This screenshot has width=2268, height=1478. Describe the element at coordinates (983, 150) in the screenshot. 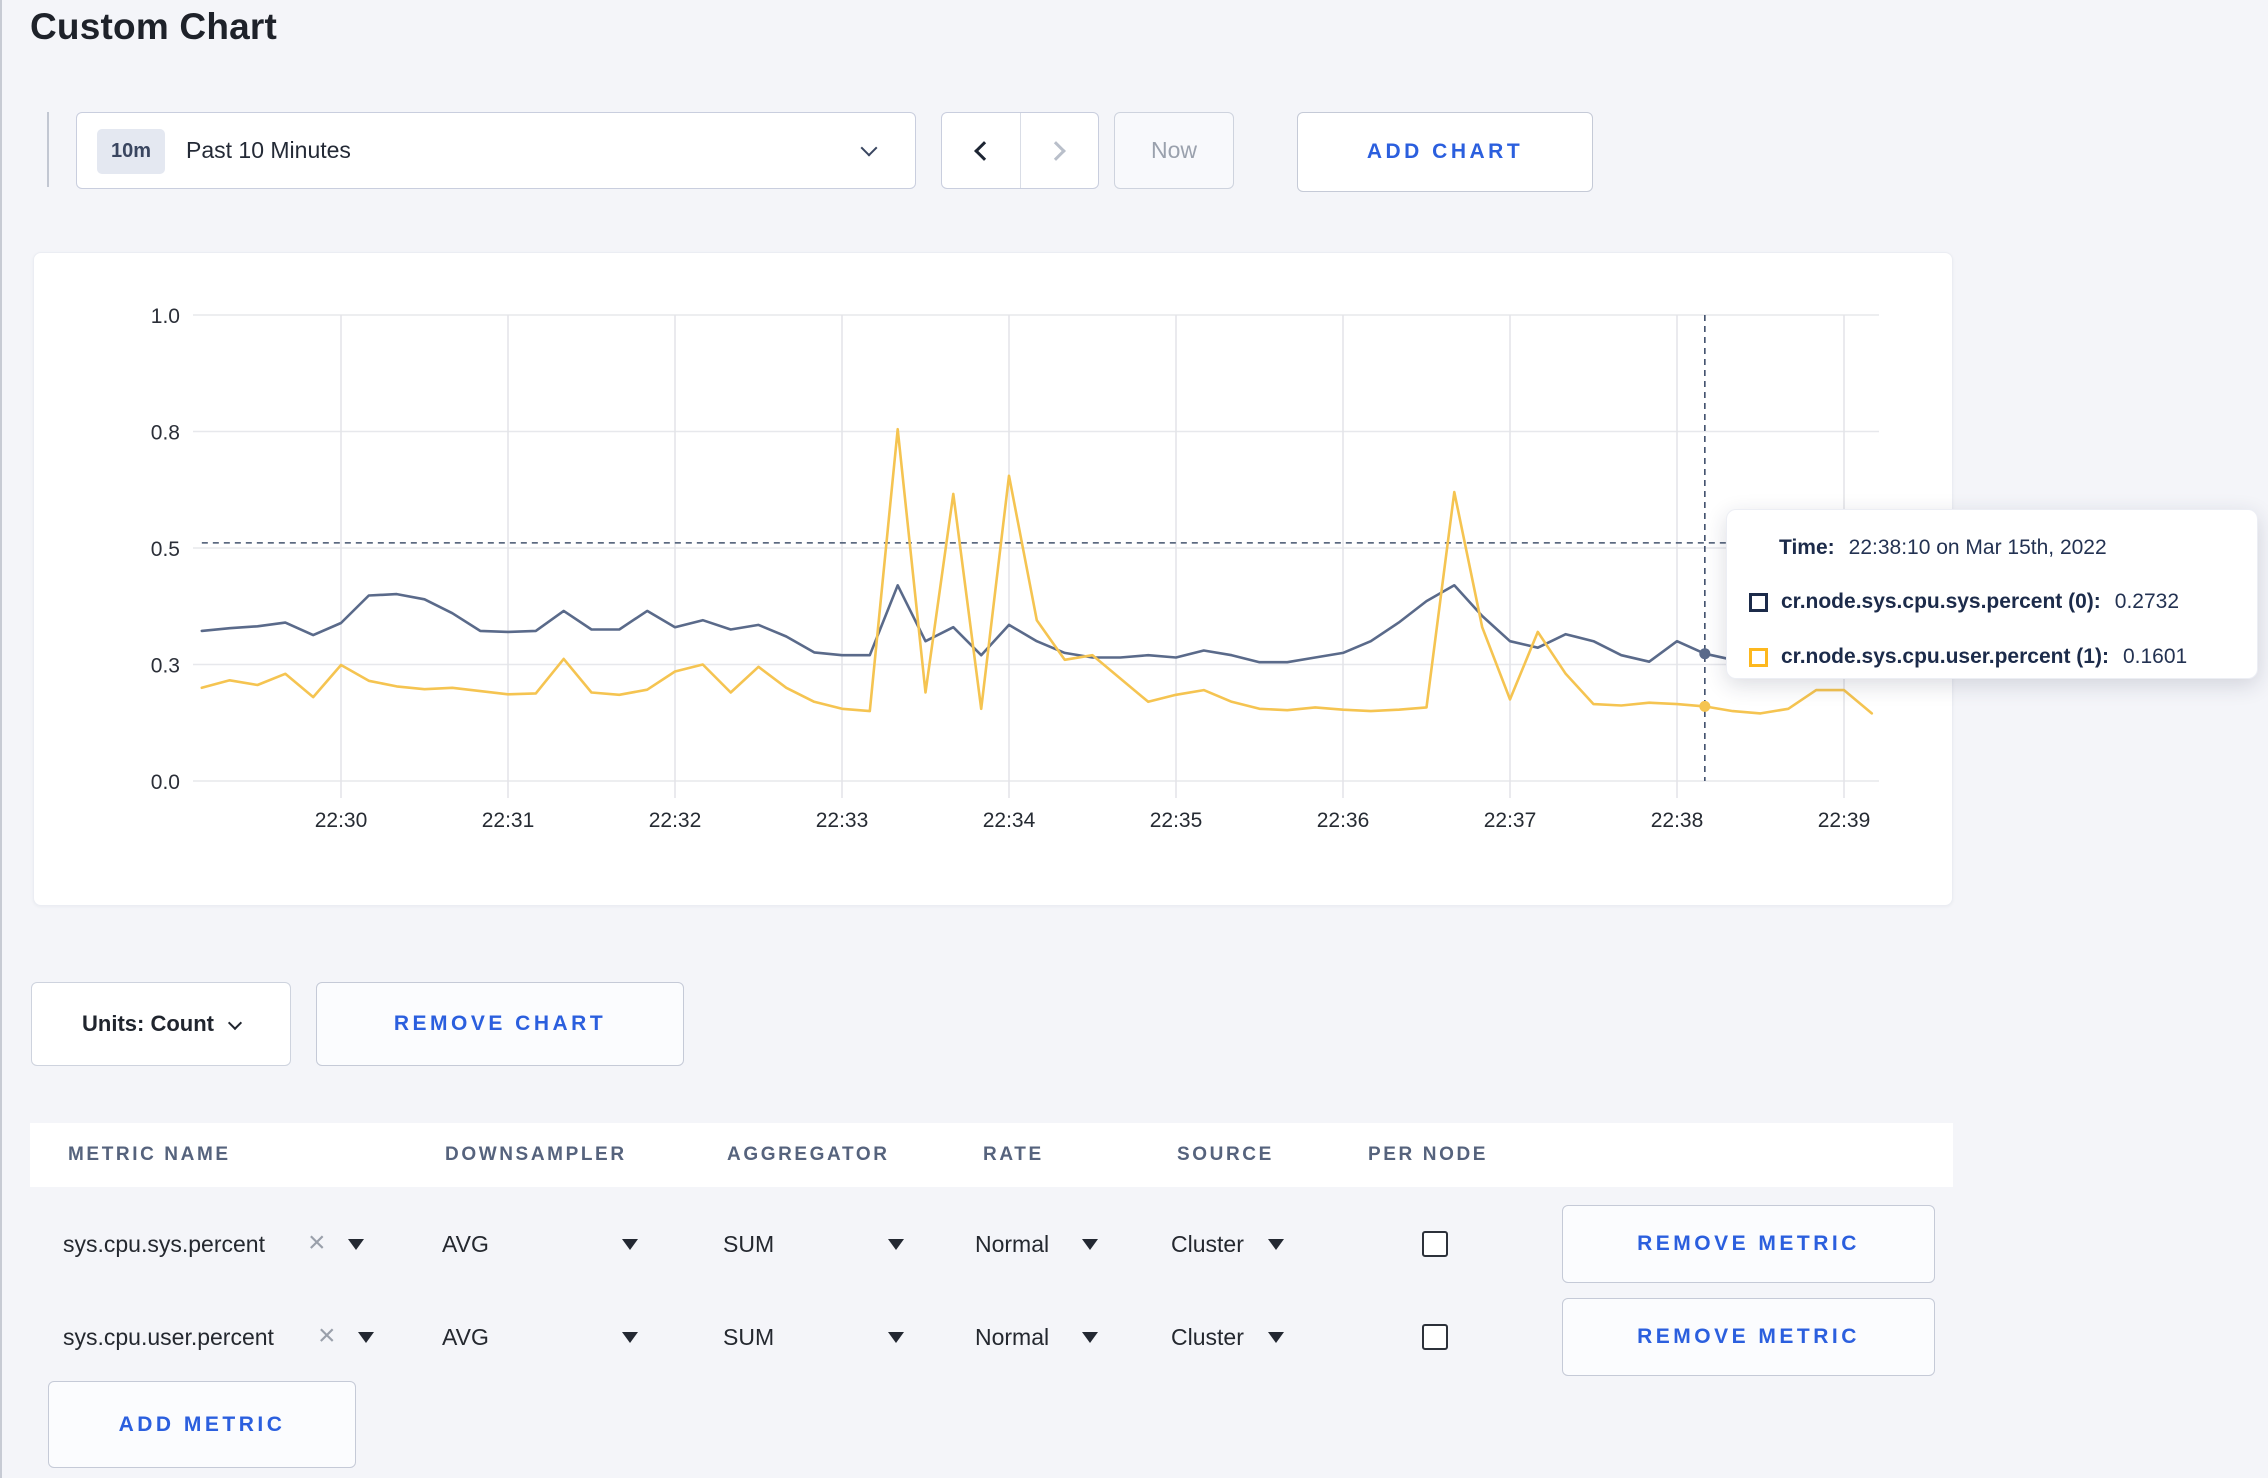

I see `chevron-left-icon` at that location.